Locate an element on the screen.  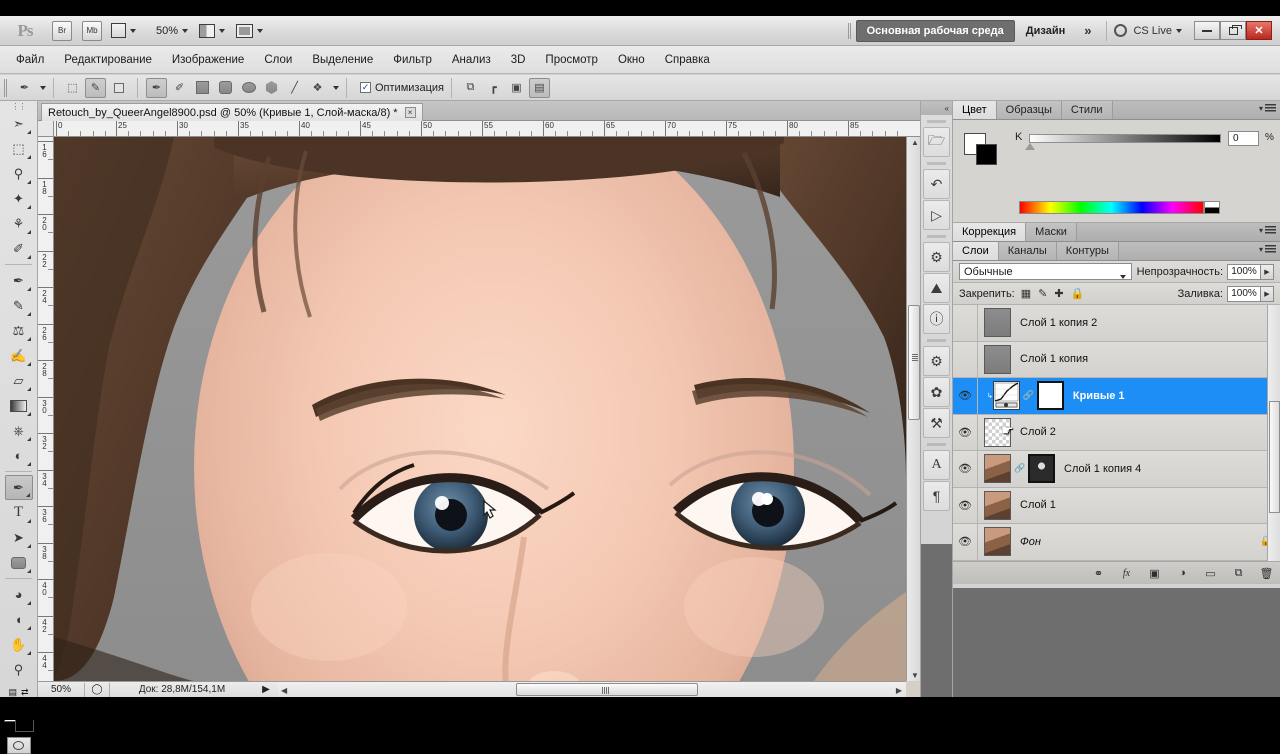
tool-horizontal-type: T is located at coordinates (19, 512).